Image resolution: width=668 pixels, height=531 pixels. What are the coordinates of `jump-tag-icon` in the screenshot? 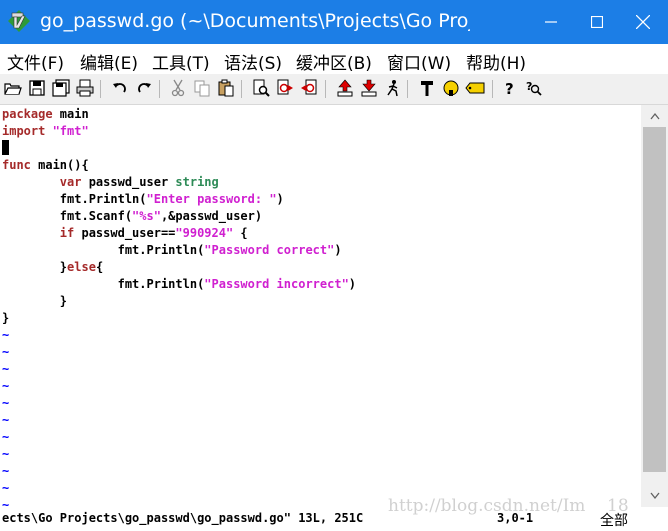 It's located at (475, 88).